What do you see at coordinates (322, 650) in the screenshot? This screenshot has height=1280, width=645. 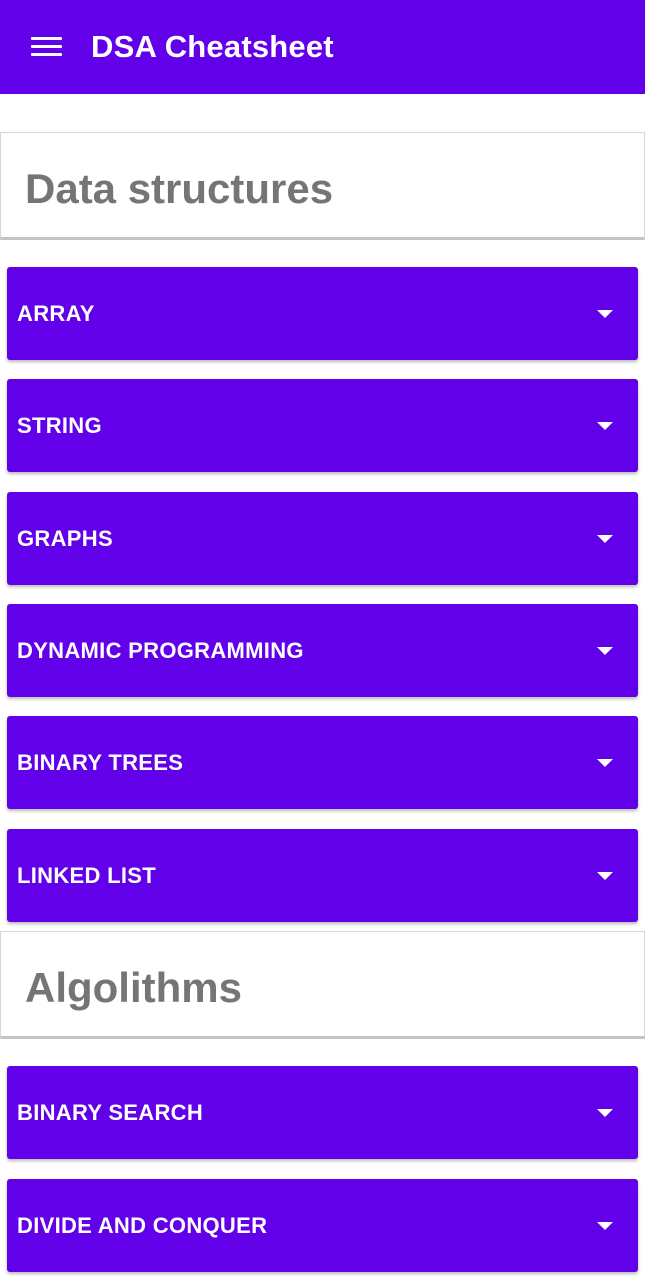 I see `expansion-panel-dynamic-programming: DYNAMIC PROGRAMMING` at bounding box center [322, 650].